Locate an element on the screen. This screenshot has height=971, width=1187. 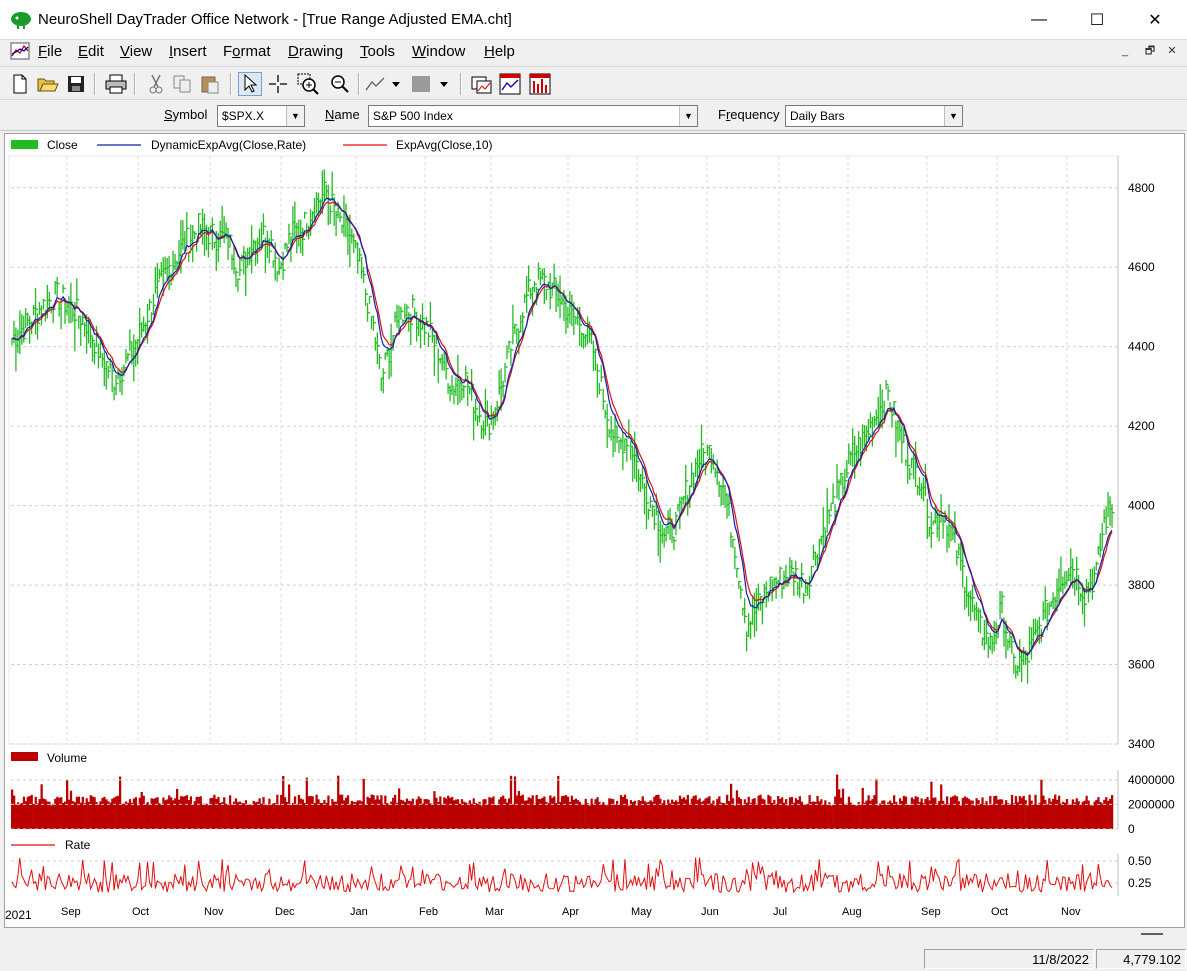
crosshair-button is located at coordinates (278, 84).